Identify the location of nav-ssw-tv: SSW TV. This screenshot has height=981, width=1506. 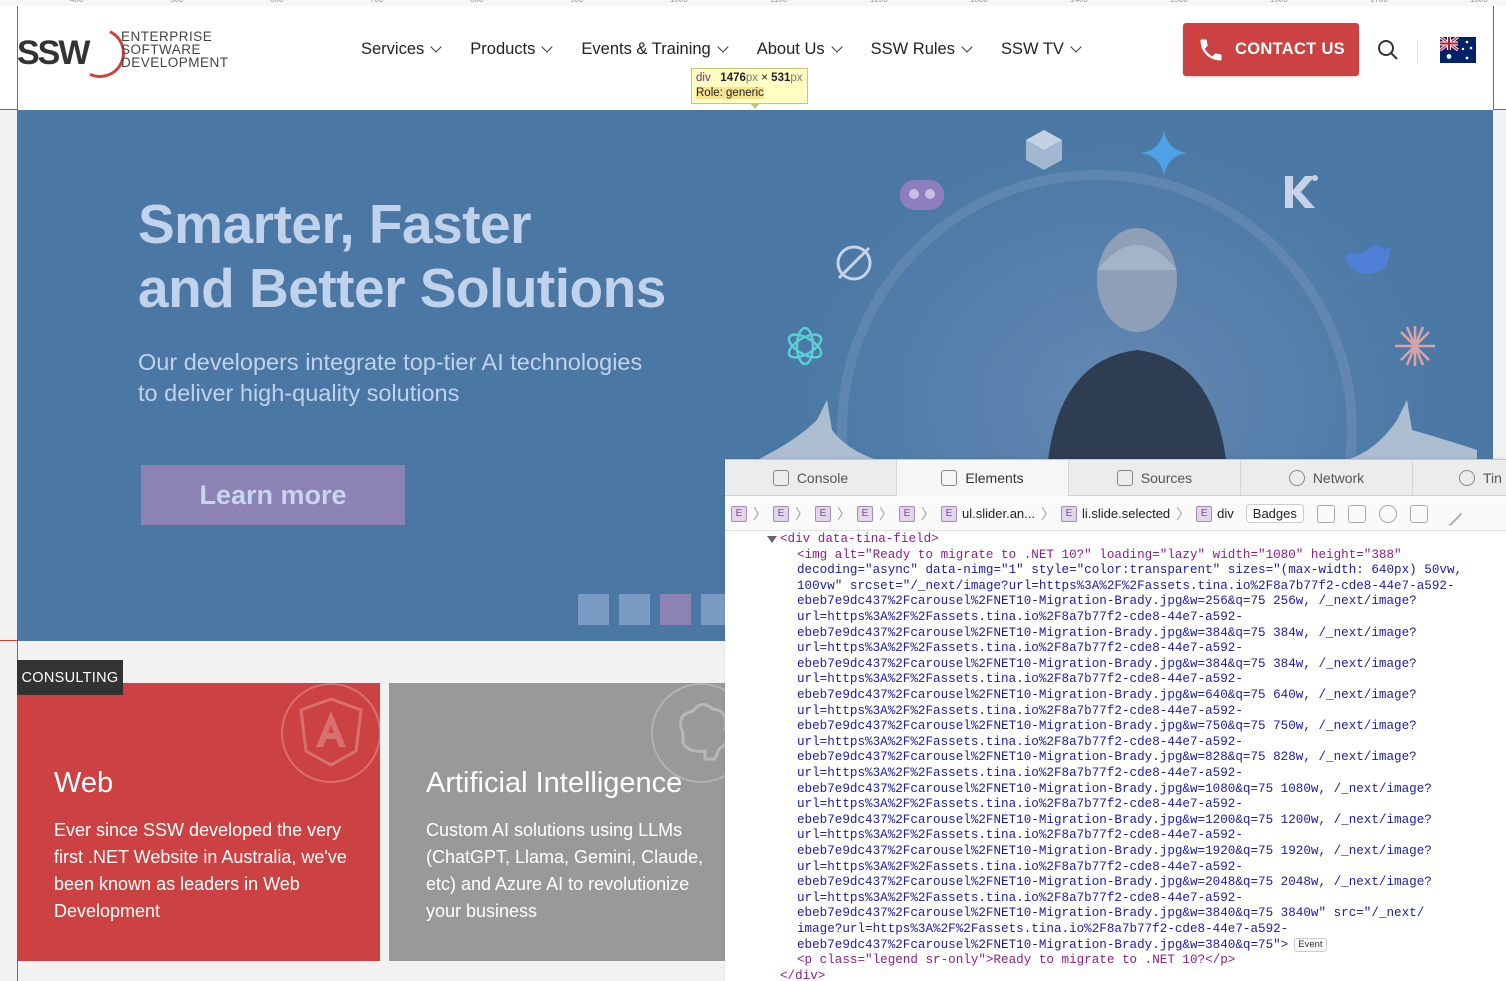
(1041, 49).